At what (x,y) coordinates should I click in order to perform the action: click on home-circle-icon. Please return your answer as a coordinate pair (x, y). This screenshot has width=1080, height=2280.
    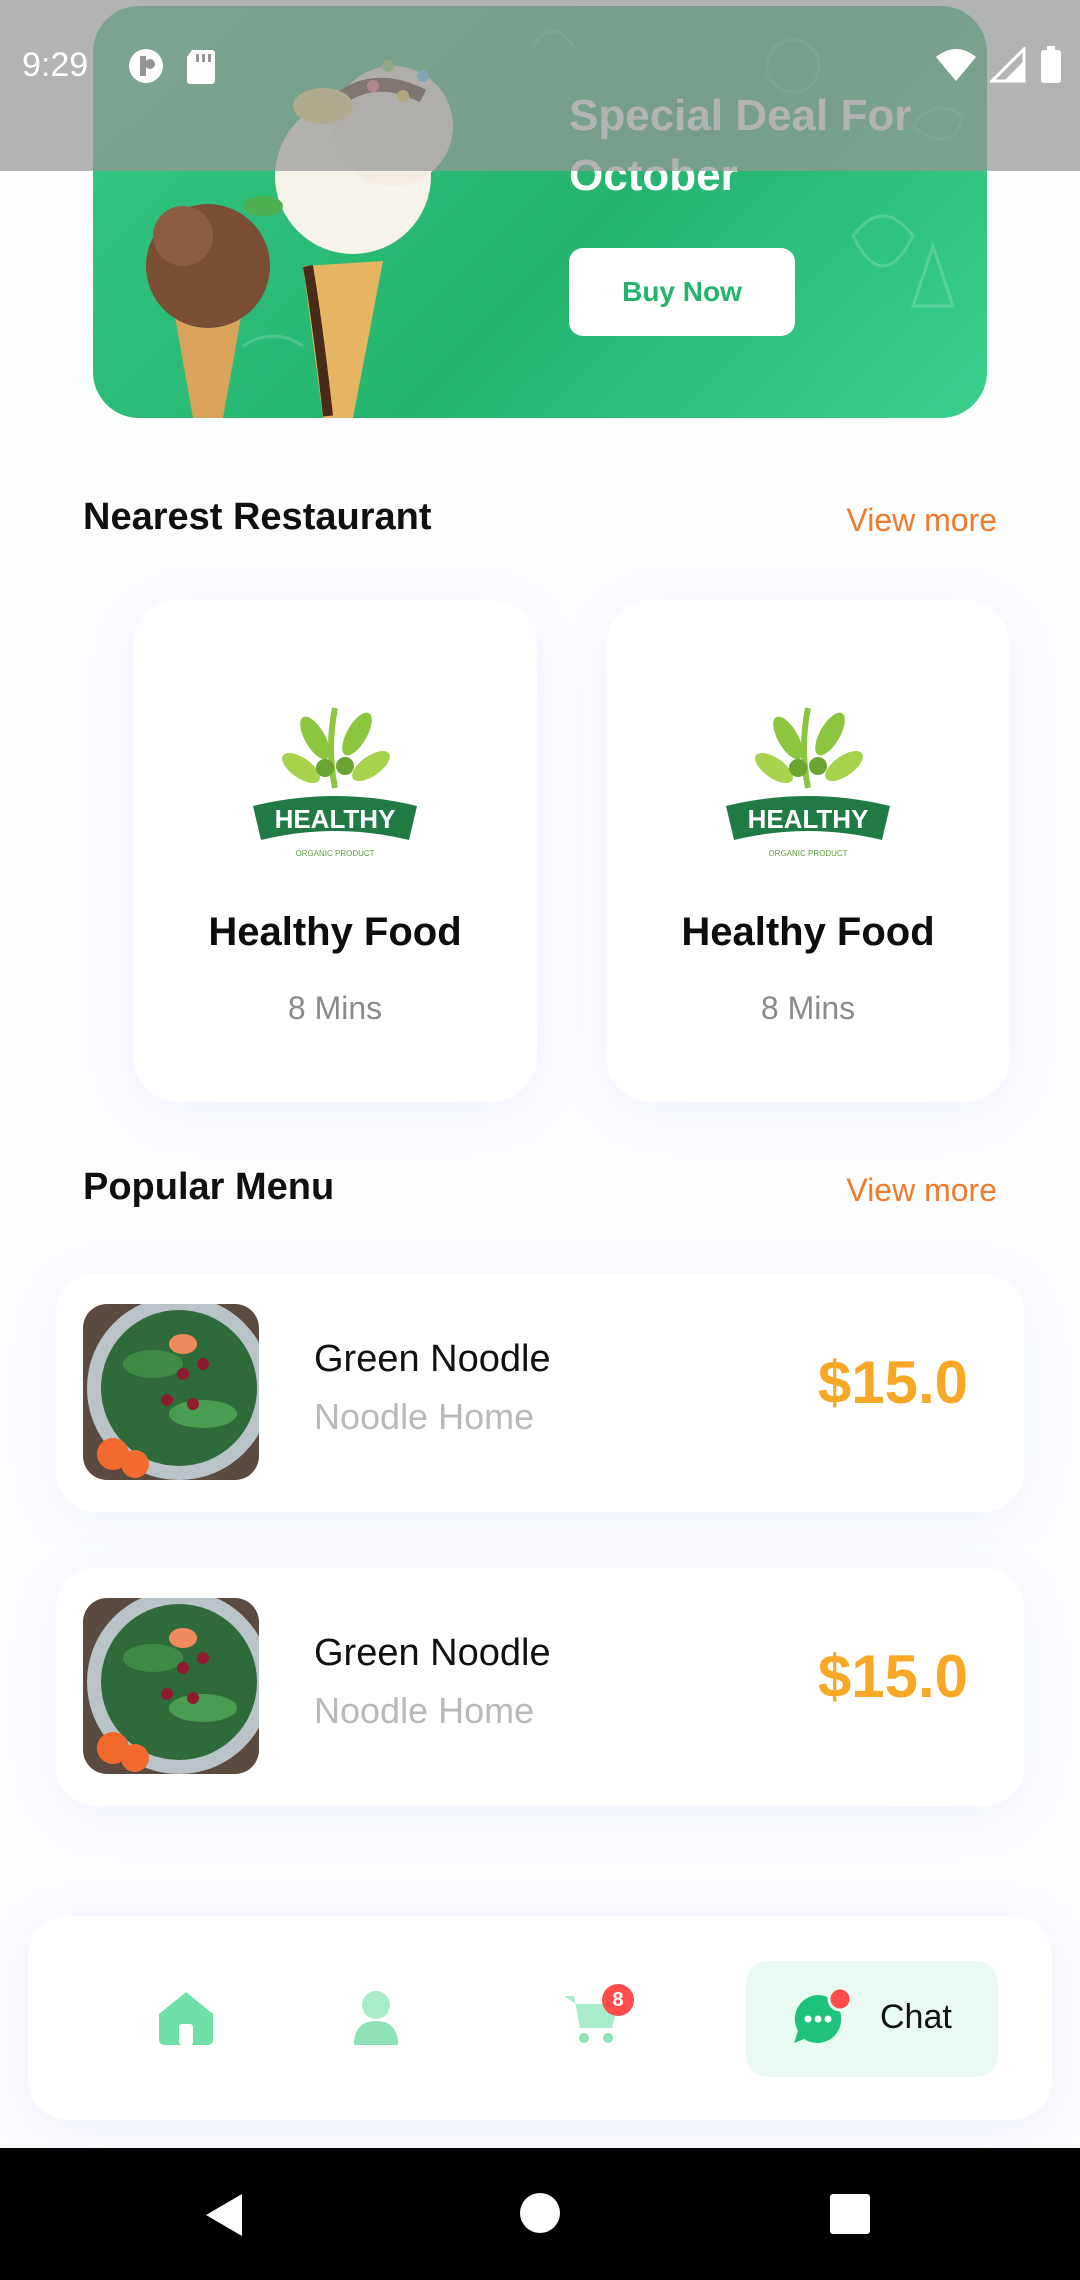
    Looking at the image, I should click on (540, 2213).